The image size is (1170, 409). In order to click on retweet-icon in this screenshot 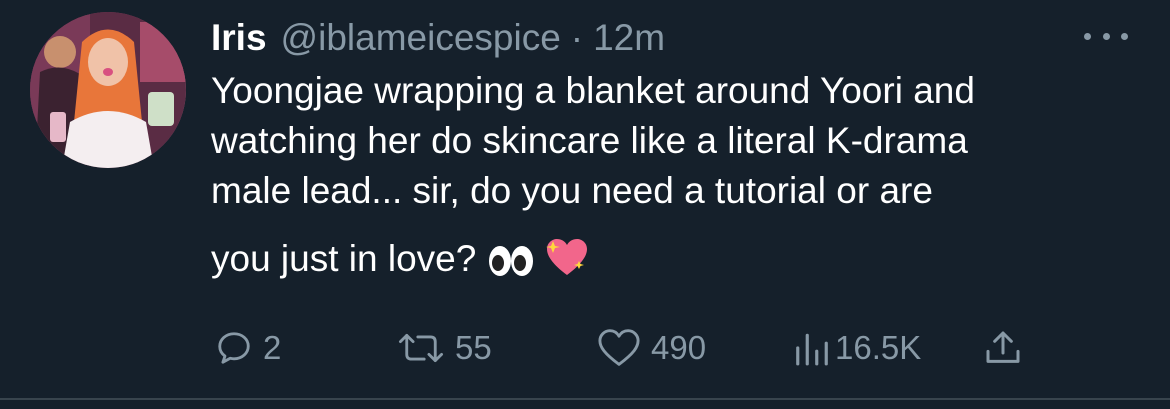, I will do `click(421, 348)`.